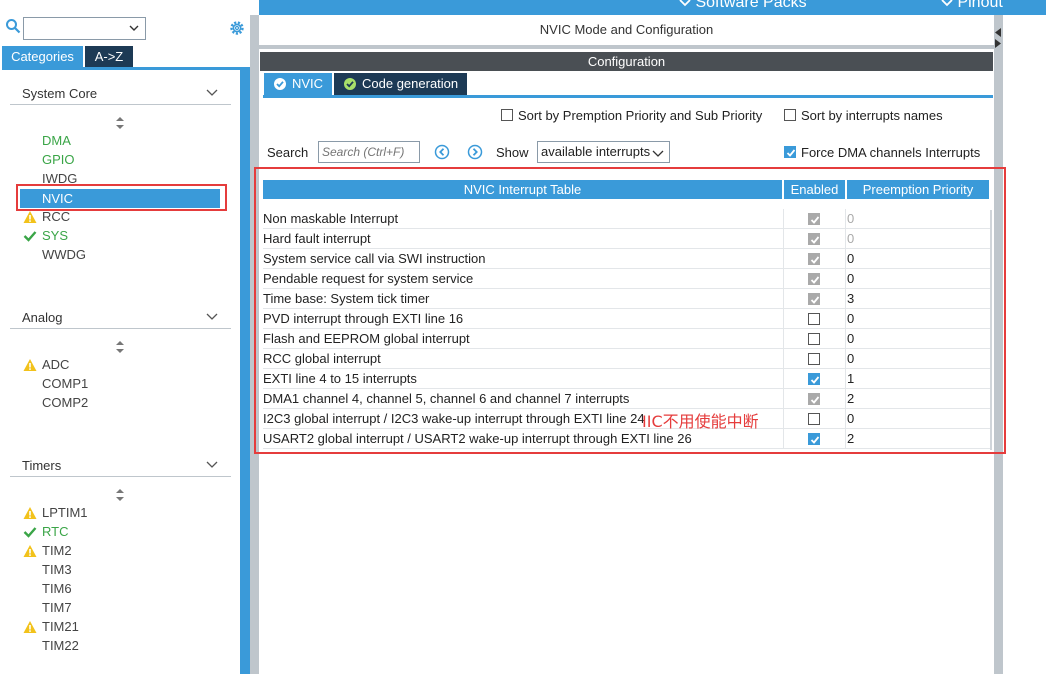 The width and height of the screenshot is (1046, 674). I want to click on sidebar-item-comp1: COMP1, so click(65, 383).